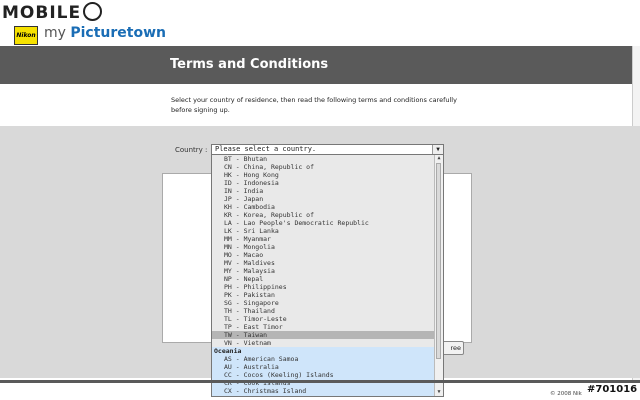 The height and width of the screenshot is (400, 640). What do you see at coordinates (249, 64) in the screenshot?
I see `page-title: Terms and Conditions` at bounding box center [249, 64].